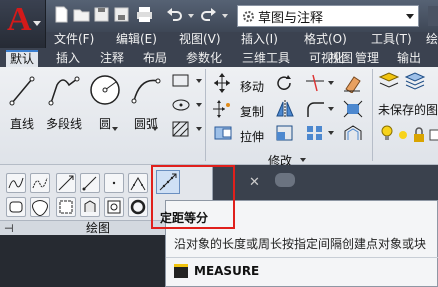  Describe the element at coordinates (138, 183) in the screenshot. I see `divide-icon` at that location.